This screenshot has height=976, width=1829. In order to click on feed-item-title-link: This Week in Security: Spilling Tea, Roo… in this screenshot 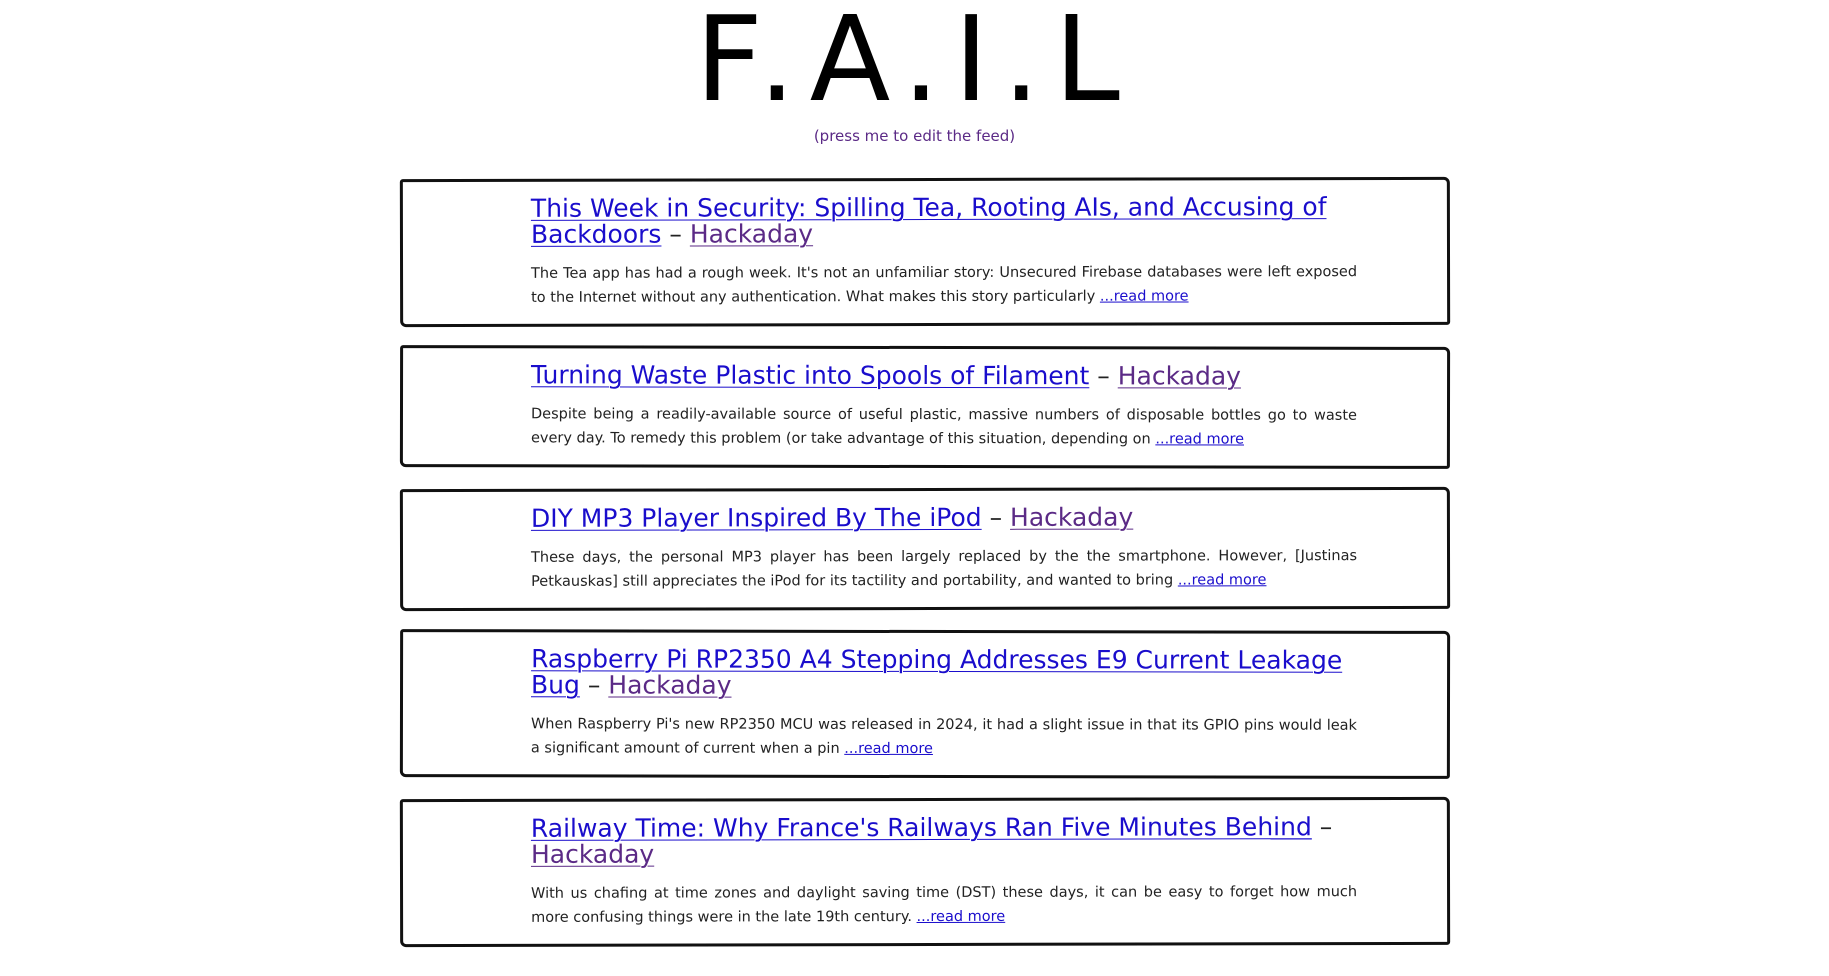, I will do `click(929, 220)`.